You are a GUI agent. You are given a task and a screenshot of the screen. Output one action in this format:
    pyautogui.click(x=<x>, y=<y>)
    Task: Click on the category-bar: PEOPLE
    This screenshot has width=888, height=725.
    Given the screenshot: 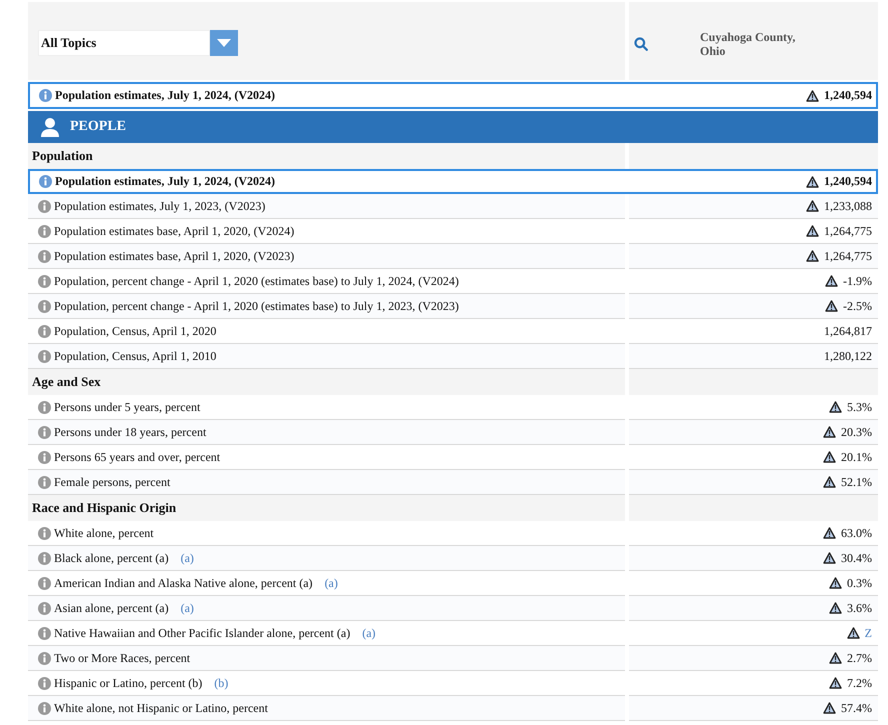 What is the action you would take?
    pyautogui.click(x=453, y=127)
    